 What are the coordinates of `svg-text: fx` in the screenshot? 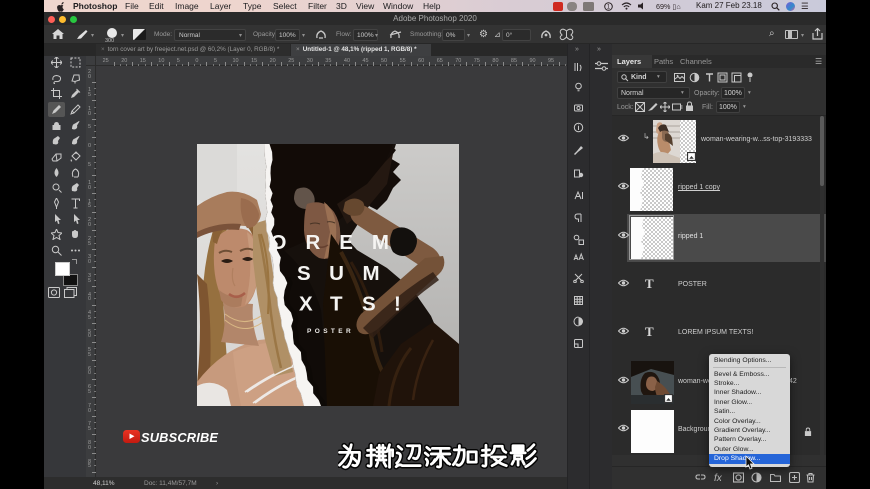 It's located at (718, 478).